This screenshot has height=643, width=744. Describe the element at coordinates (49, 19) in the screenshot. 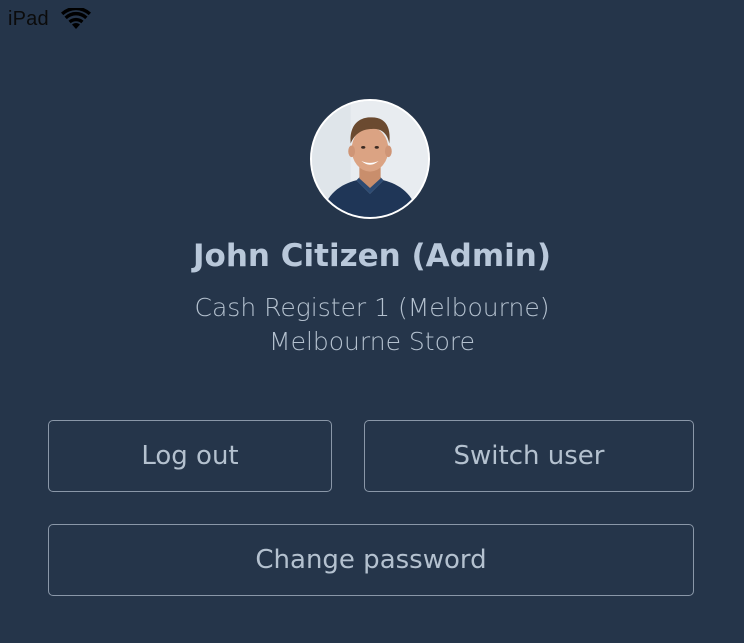

I see `status-bar: iPad` at that location.